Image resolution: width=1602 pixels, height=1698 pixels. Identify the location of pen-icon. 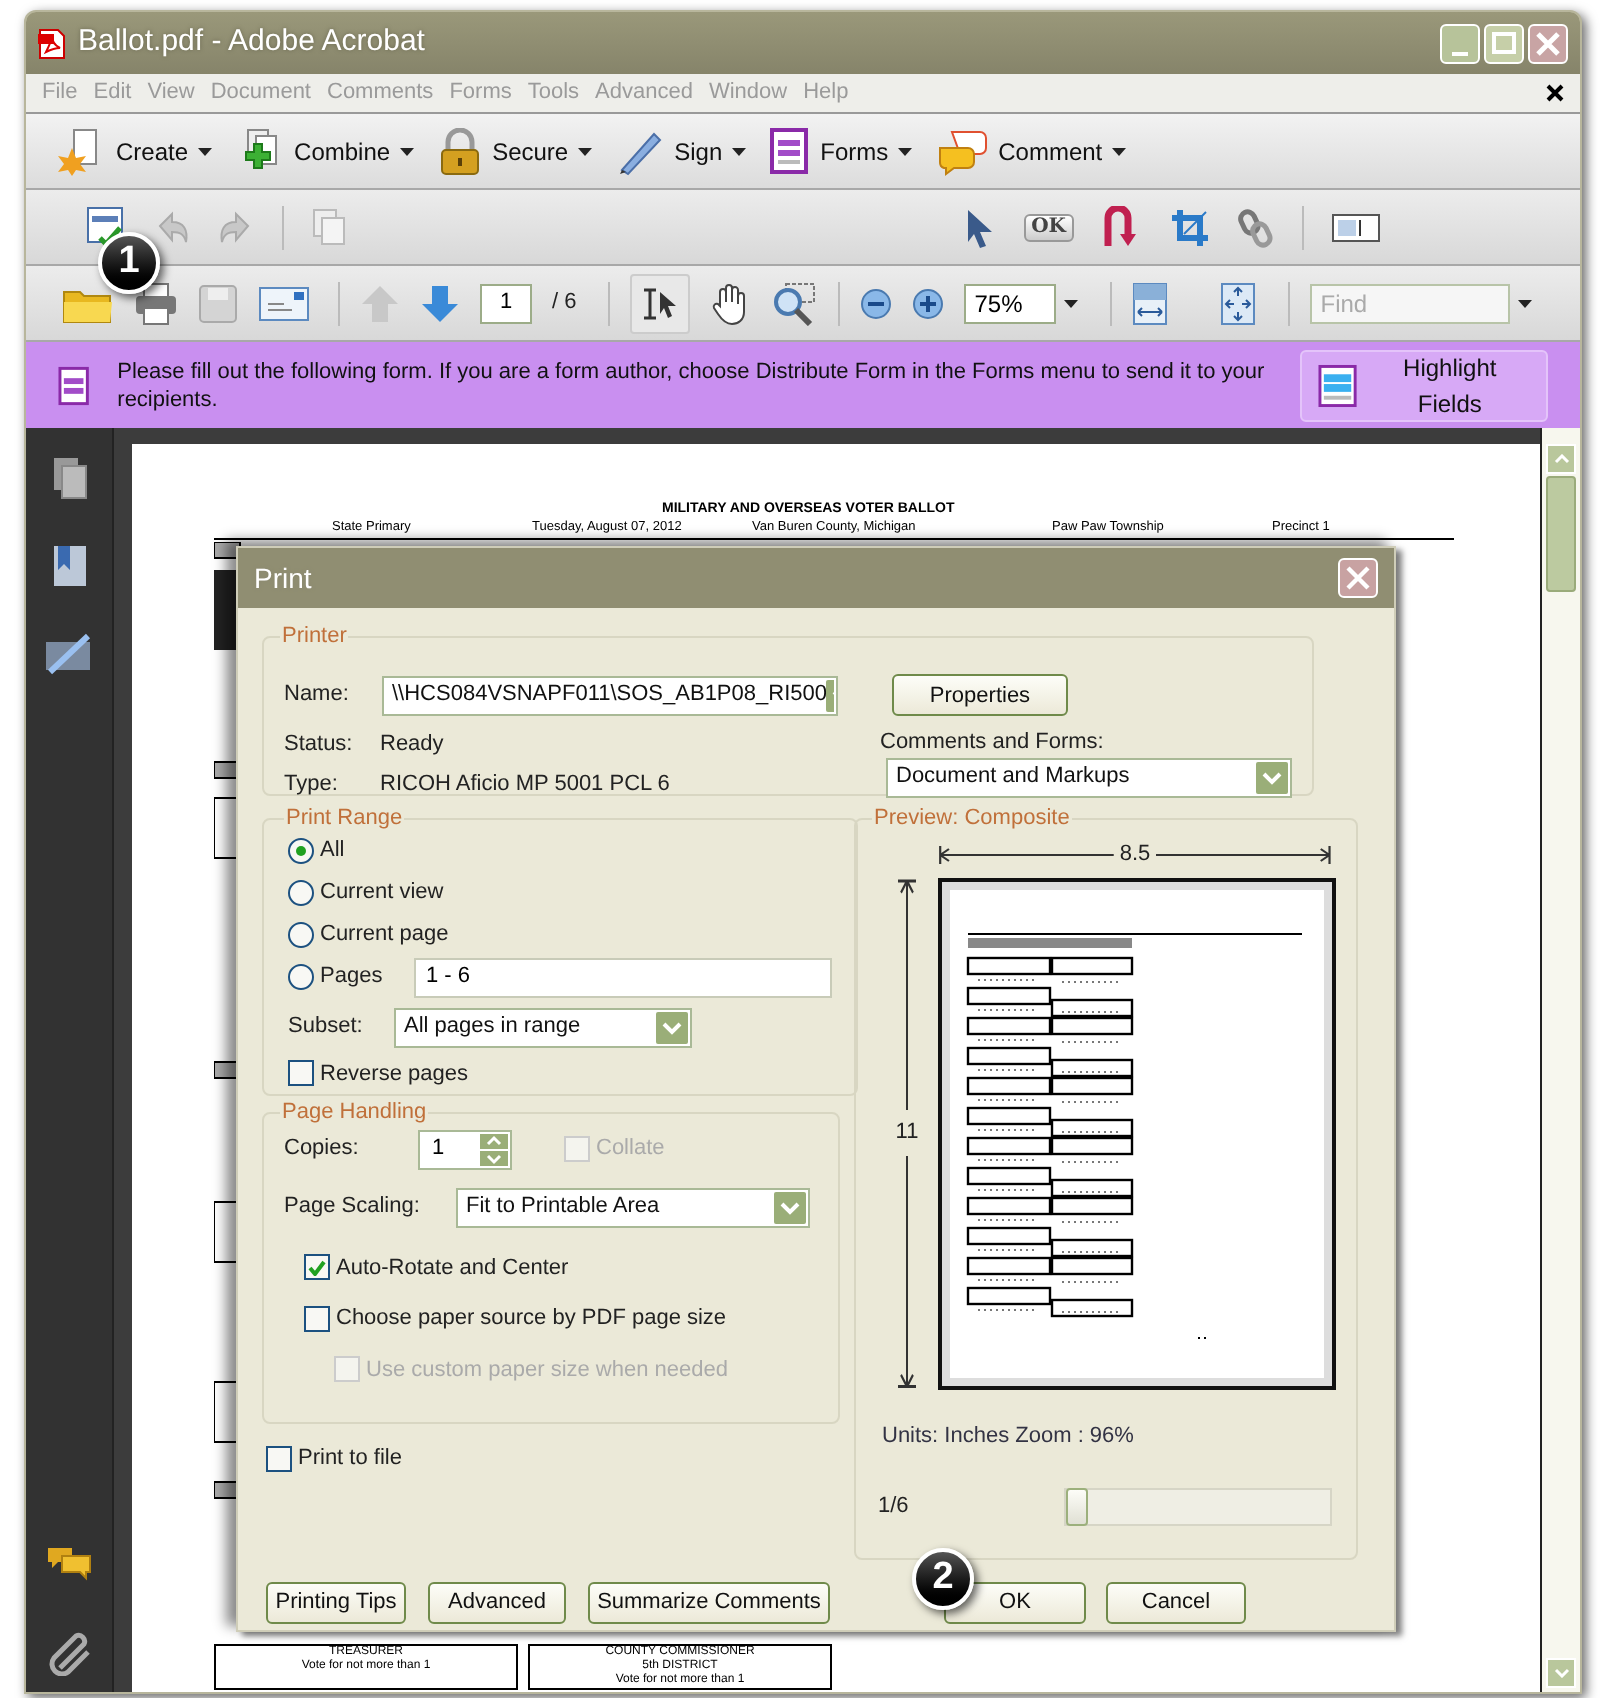
(640, 151).